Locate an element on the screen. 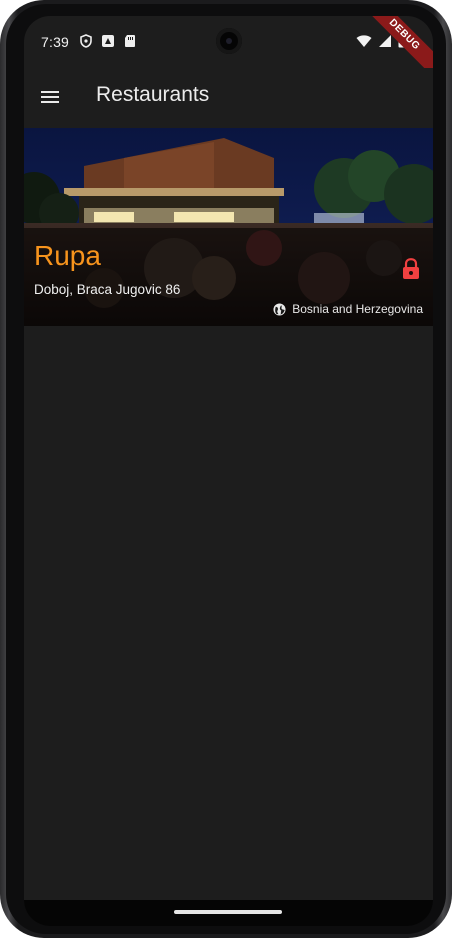  wifi-icon is located at coordinates (364, 41).